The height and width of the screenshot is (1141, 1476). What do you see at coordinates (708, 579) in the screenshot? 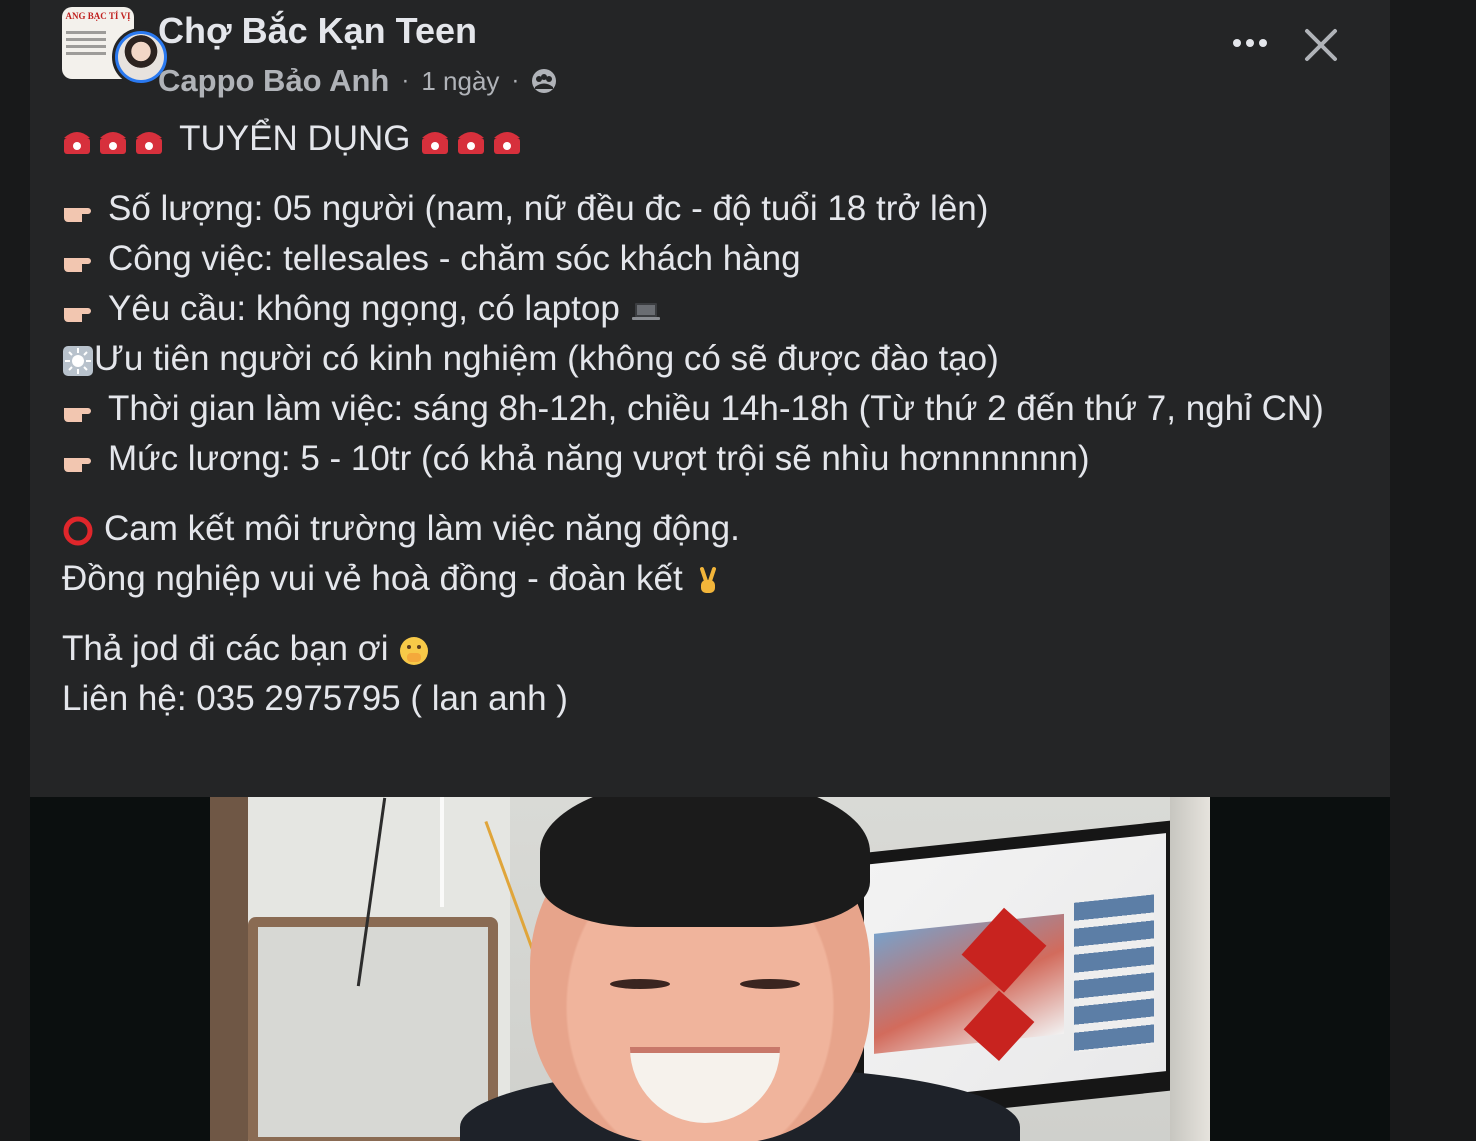
I see `victory-hand-icon` at bounding box center [708, 579].